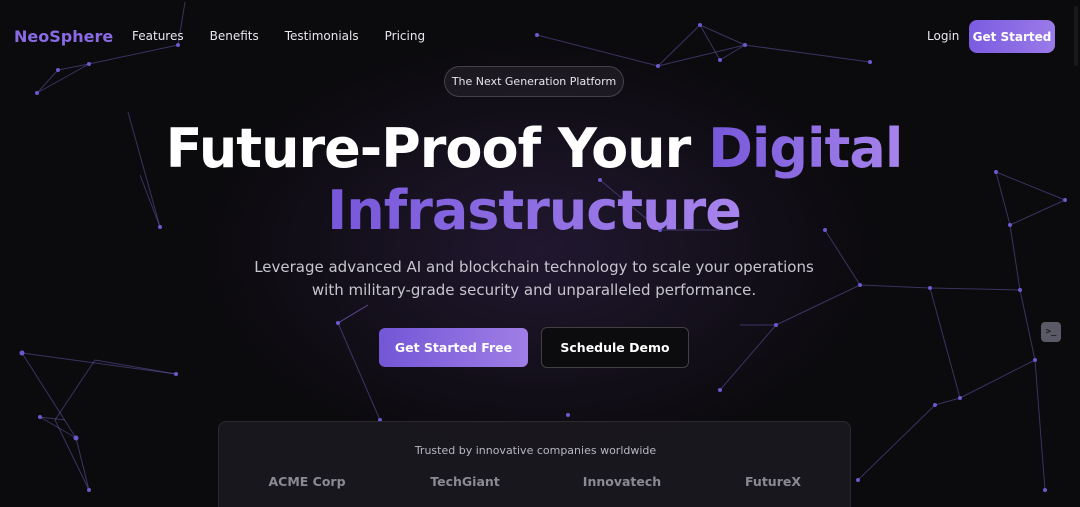 The height and width of the screenshot is (507, 1080). I want to click on headline-plain: Future-Proof Your, so click(428, 148).